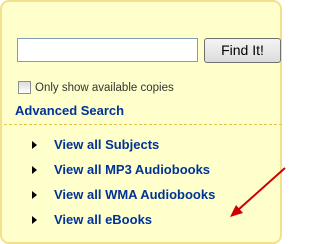 The image size is (320, 244). What do you see at coordinates (69, 111) in the screenshot?
I see `advanced-search-link: Advanced Search` at bounding box center [69, 111].